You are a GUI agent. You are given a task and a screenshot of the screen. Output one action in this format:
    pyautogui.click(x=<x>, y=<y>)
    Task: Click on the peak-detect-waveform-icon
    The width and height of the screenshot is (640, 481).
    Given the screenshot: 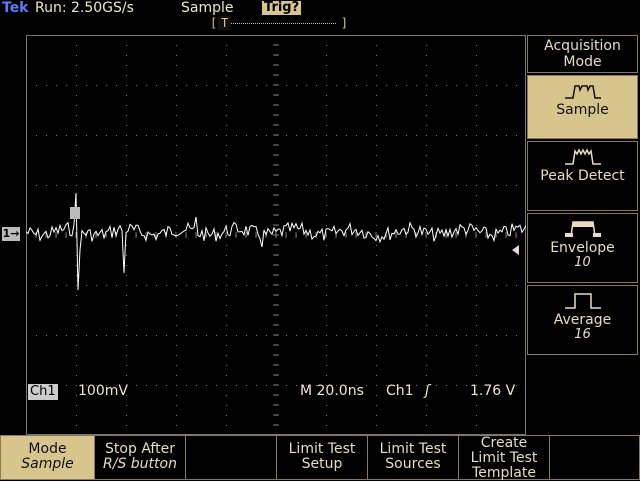 What is the action you would take?
    pyautogui.click(x=582, y=156)
    